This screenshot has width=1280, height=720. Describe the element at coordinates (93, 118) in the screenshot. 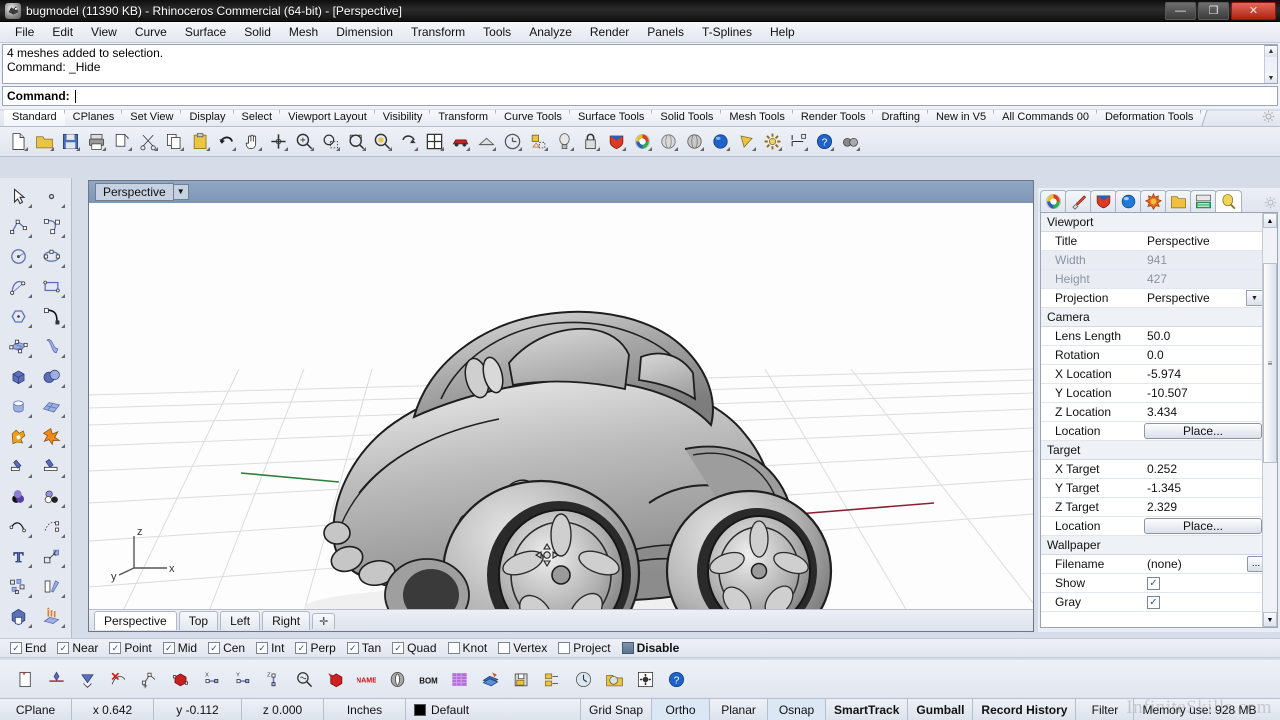

I see `toolbar-tab-cplanes: CPlanes` at that location.